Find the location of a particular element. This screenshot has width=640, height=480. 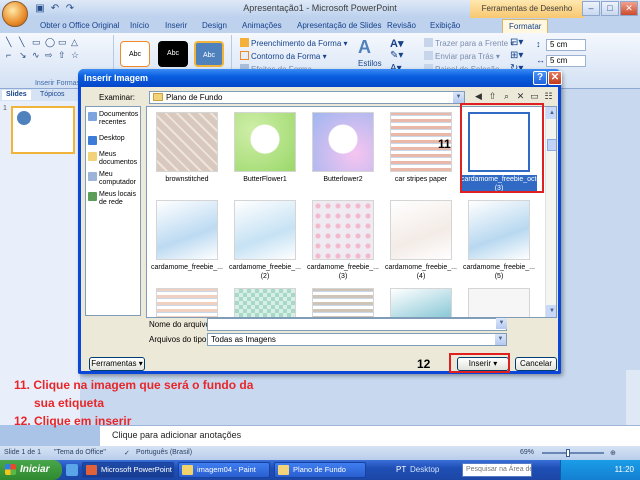

file-item: cardamome_freebie_... (2) is located at coordinates (265, 240).